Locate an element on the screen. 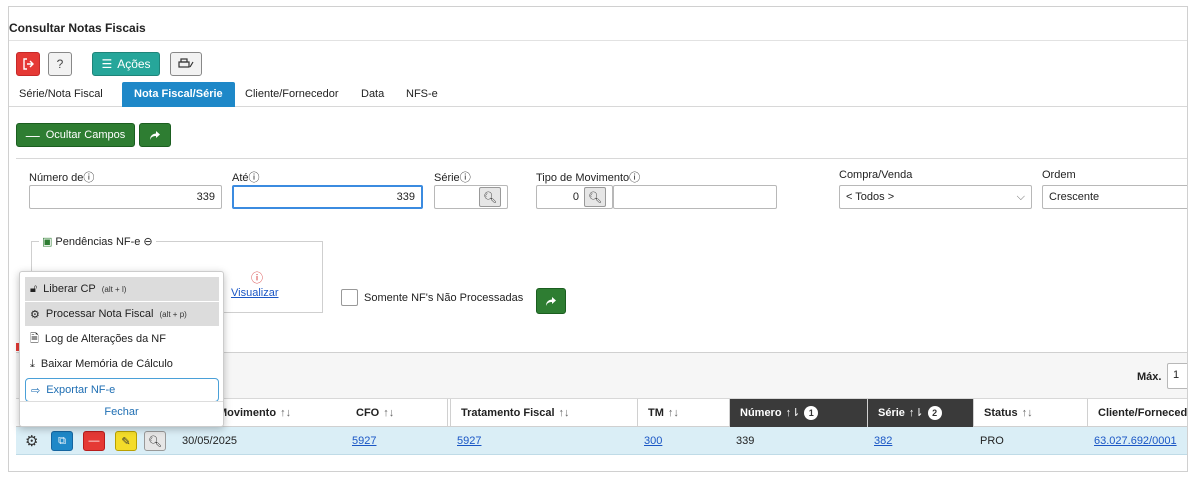 The image size is (1197, 477). cfo-link: 5927 is located at coordinates (364, 441).